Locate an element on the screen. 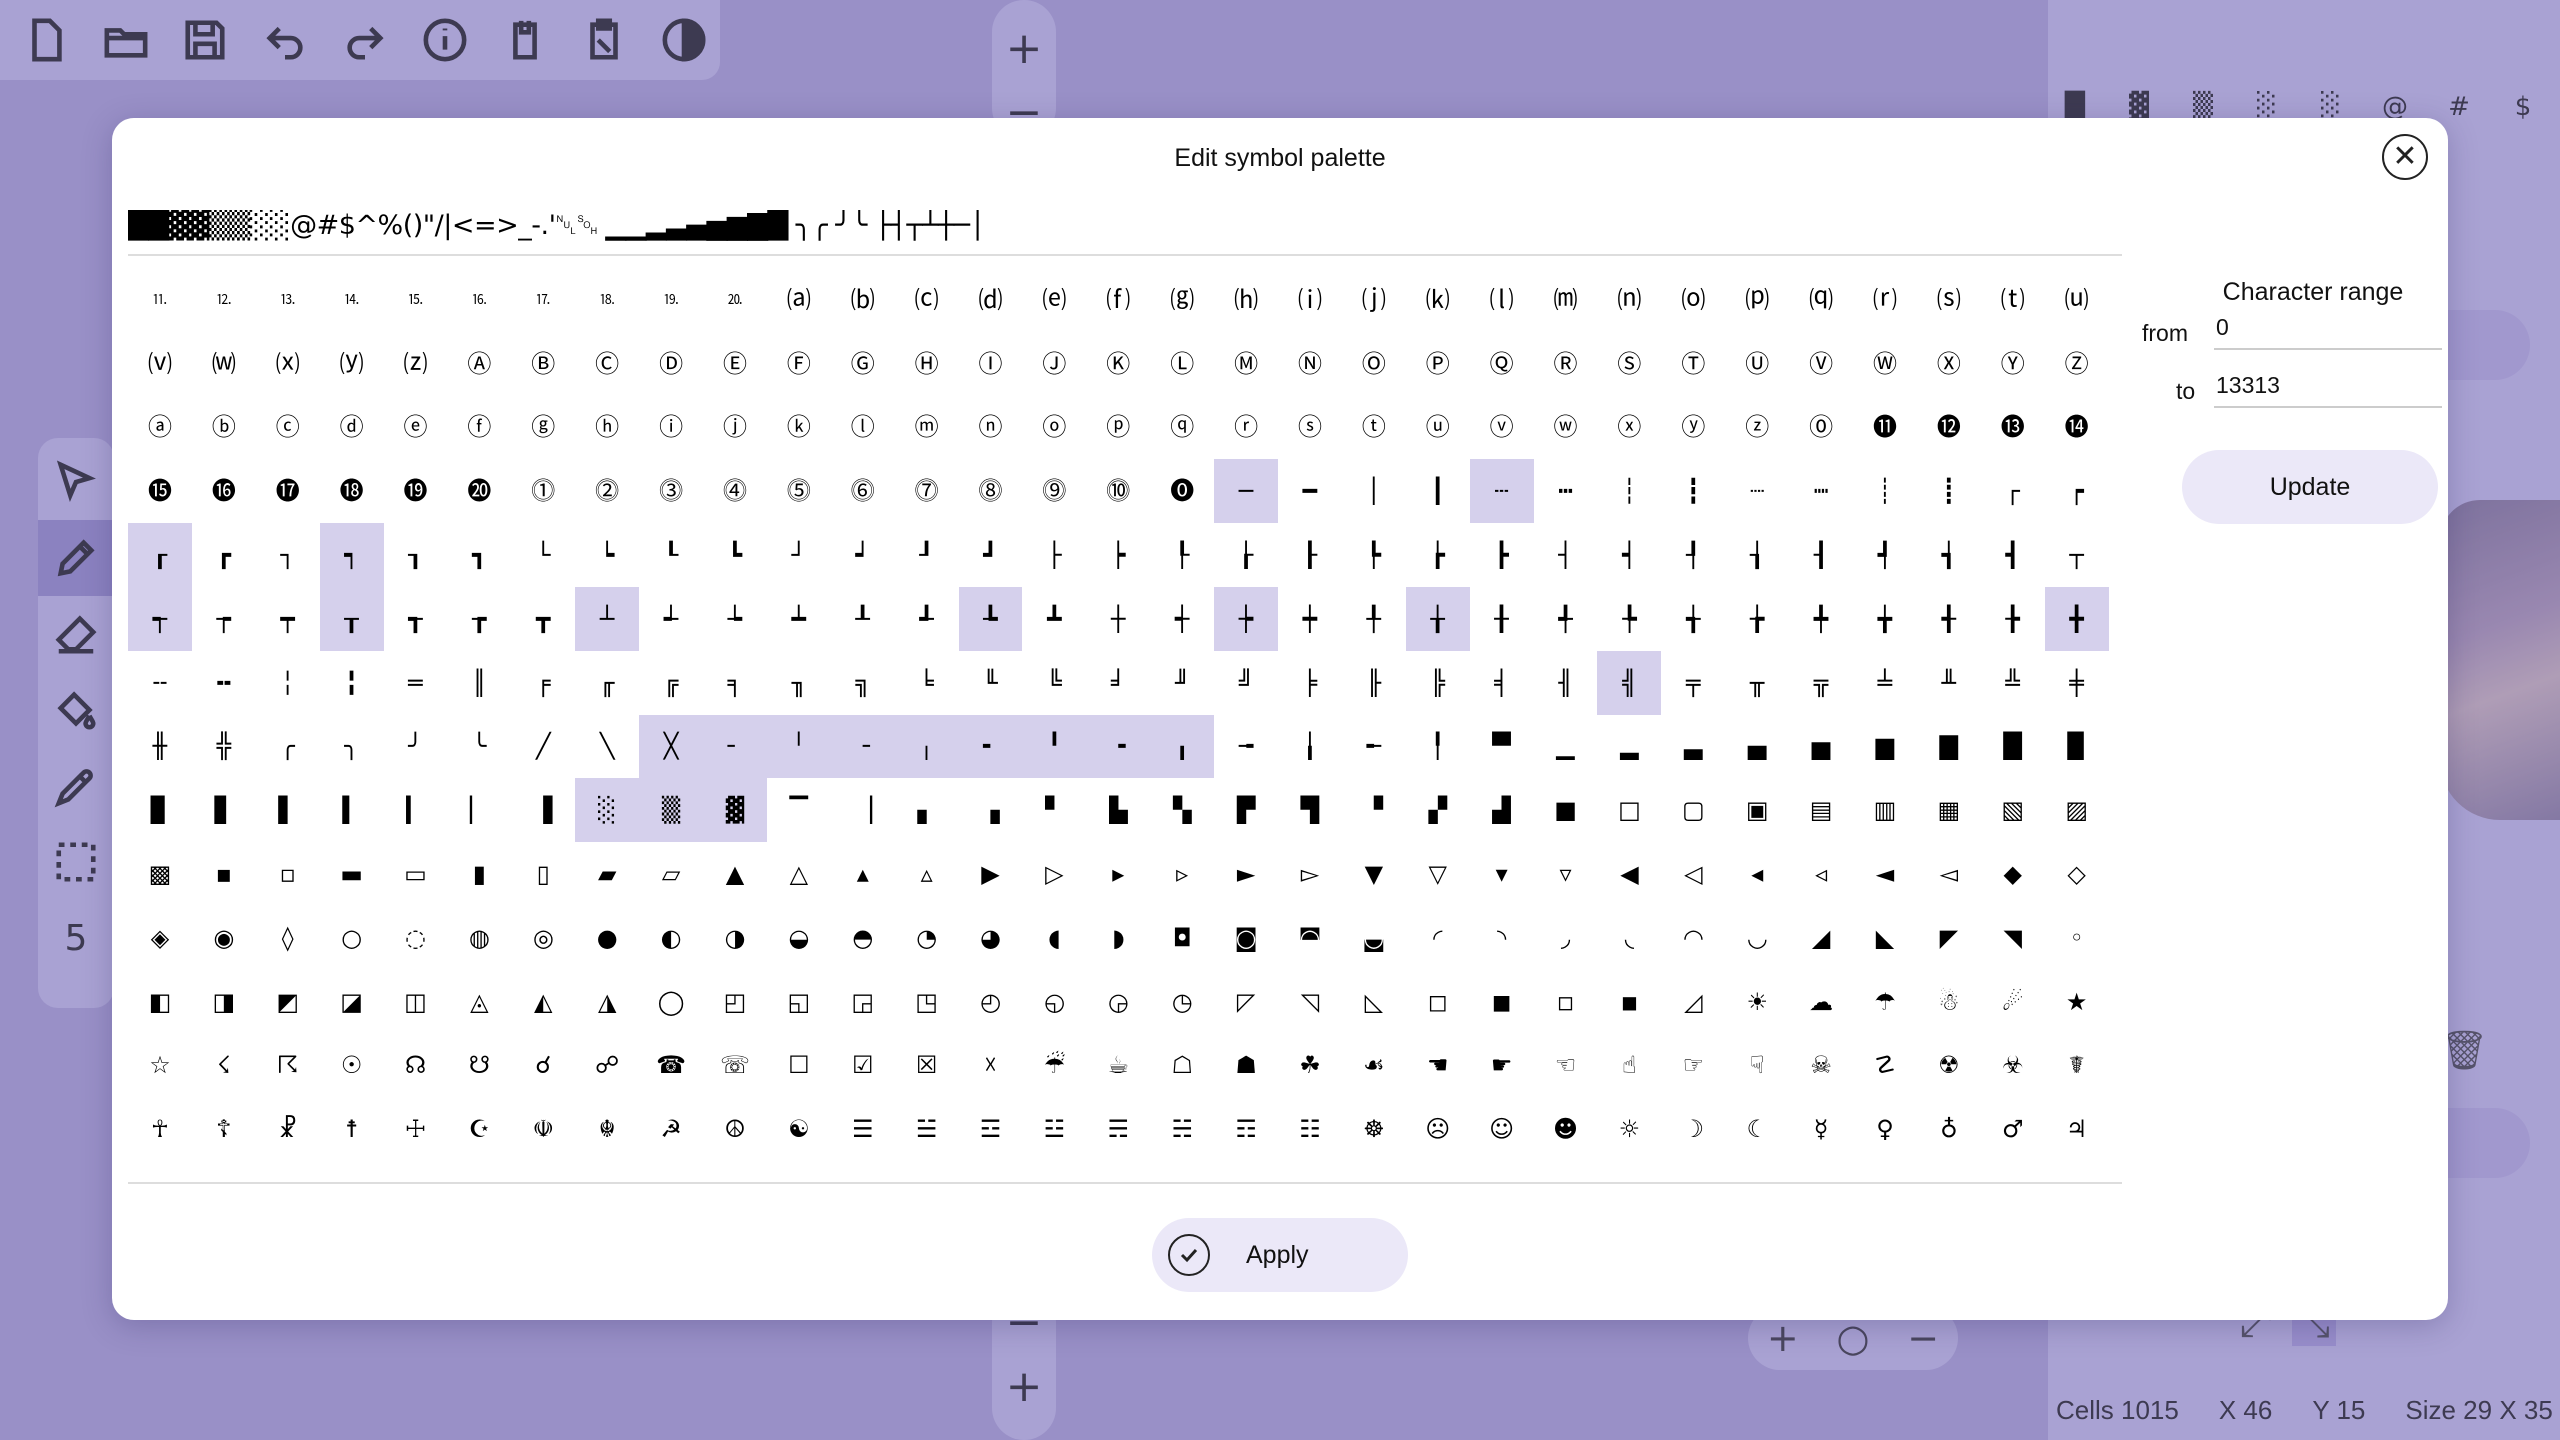 This screenshot has width=2560, height=1440. symbol-cell: ⓳ is located at coordinates (416, 491).